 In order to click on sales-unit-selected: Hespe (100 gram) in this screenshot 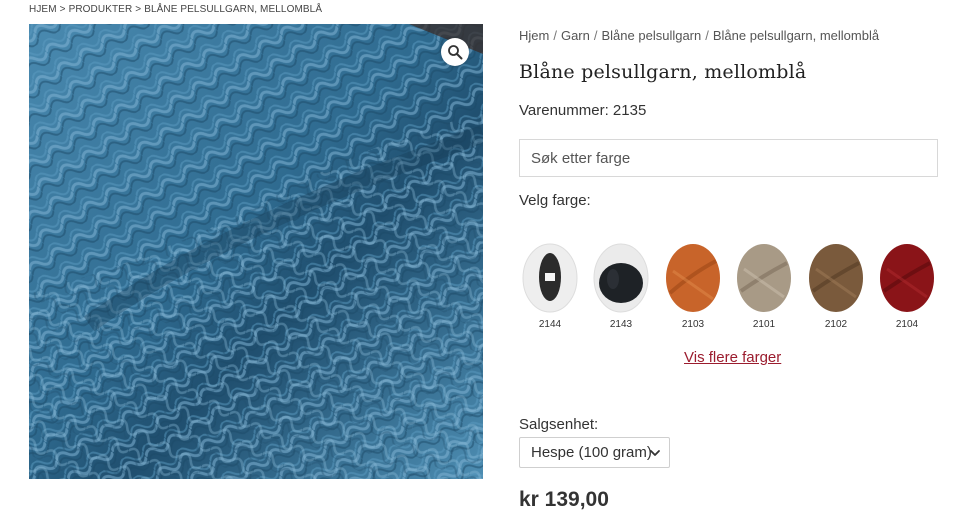, I will do `click(591, 452)`.